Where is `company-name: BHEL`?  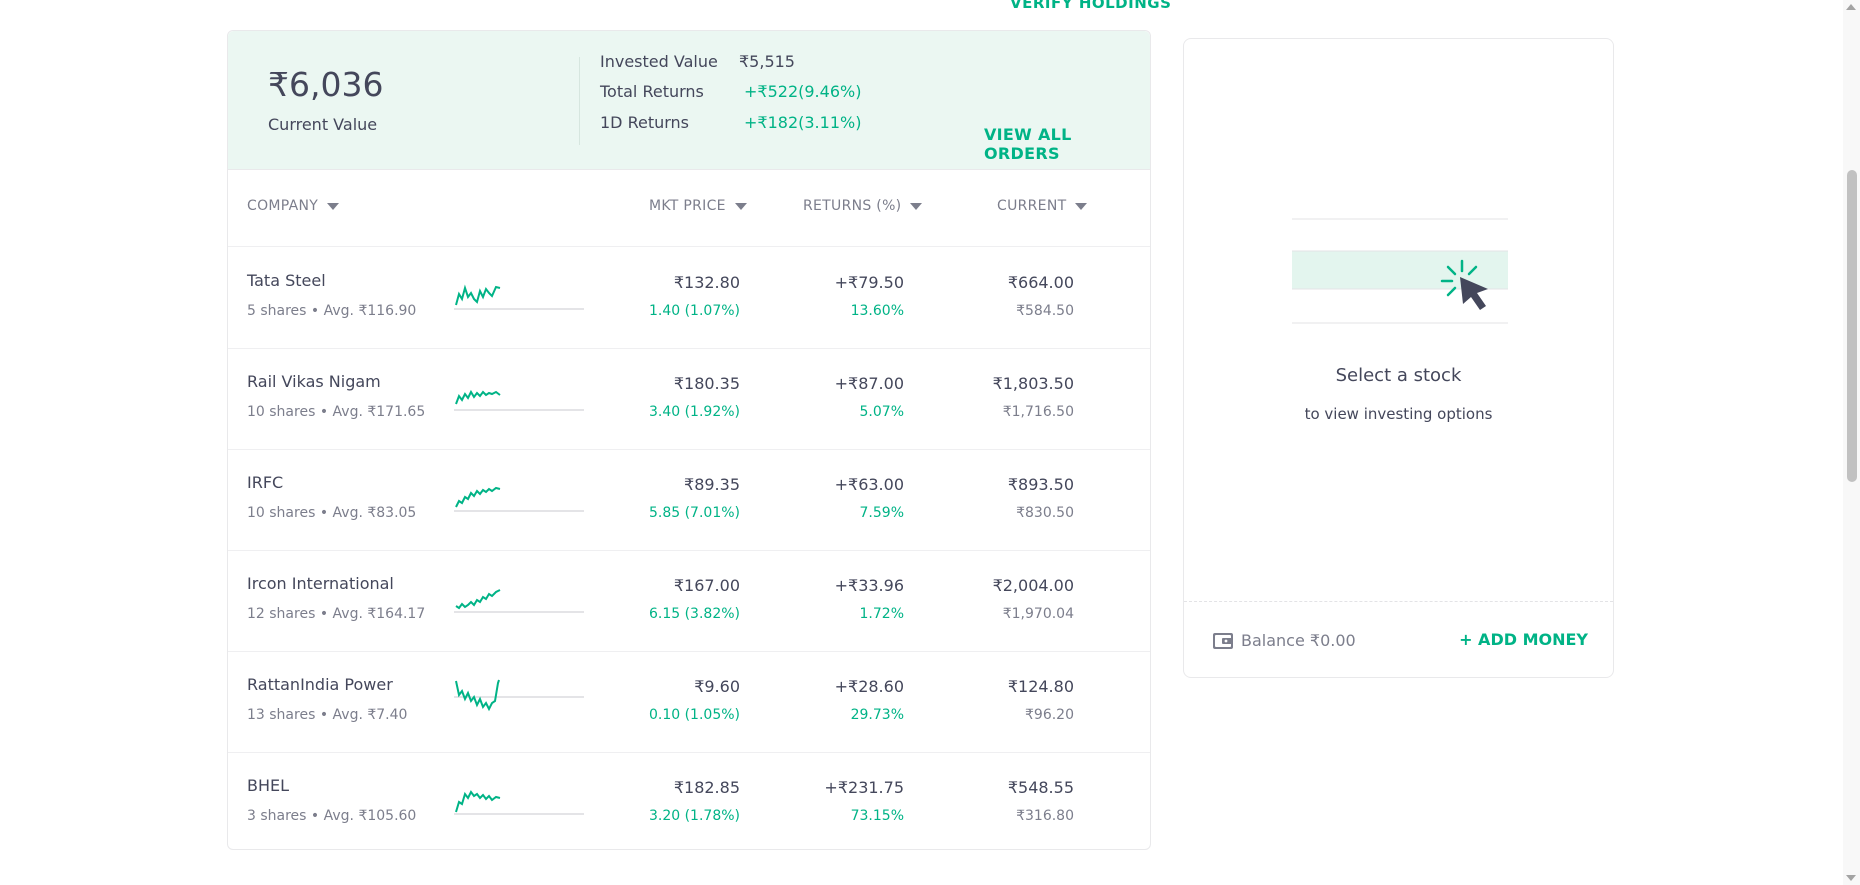
company-name: BHEL is located at coordinates (268, 785).